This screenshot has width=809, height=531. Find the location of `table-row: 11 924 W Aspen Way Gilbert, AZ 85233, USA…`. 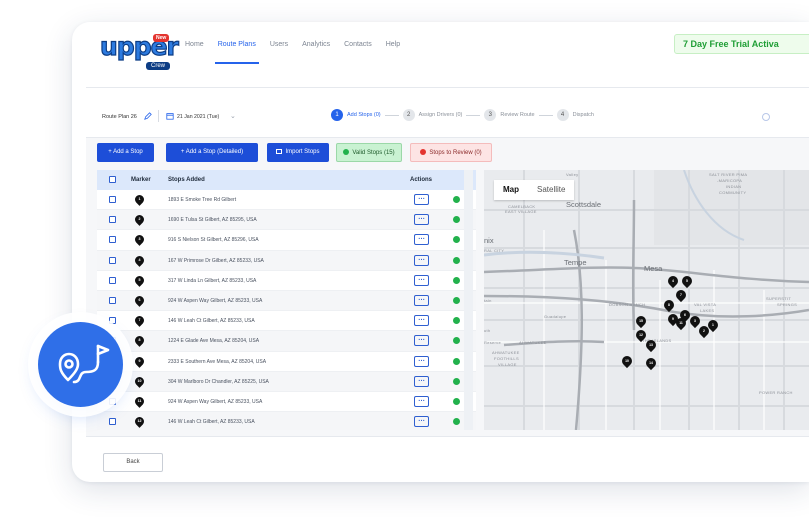

table-row: 11 924 W Aspen Way Gilbert, AZ 85233, USA… is located at coordinates (286, 402).